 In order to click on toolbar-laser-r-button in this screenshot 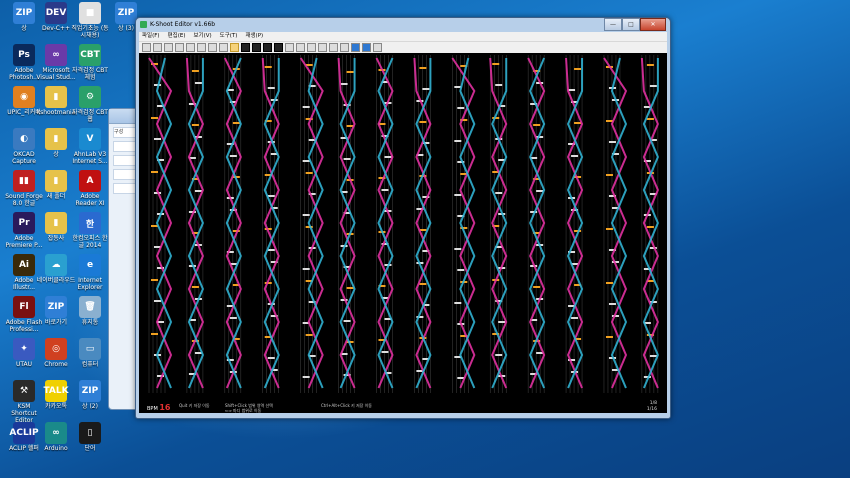, I will do `click(278, 47)`.